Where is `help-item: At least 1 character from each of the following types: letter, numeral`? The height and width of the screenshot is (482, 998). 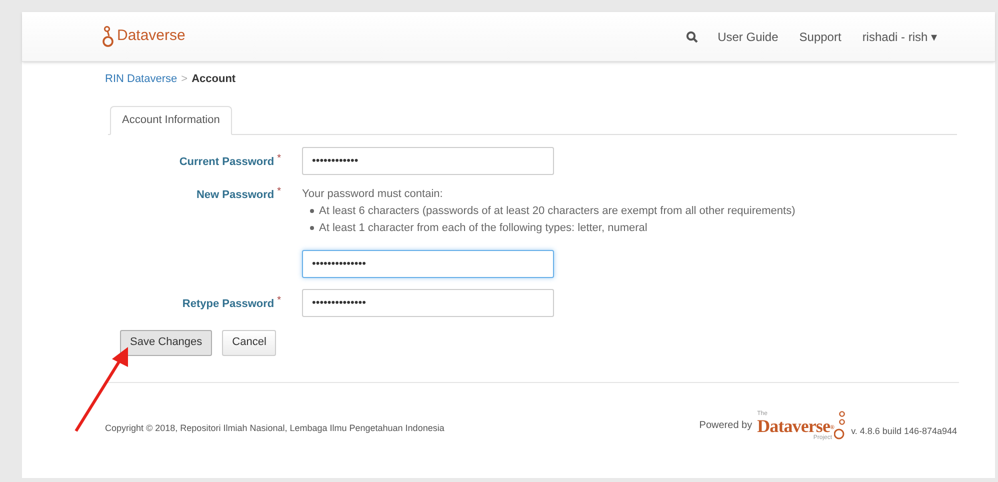 help-item: At least 1 character from each of the following types: letter, numeral is located at coordinates (483, 228).